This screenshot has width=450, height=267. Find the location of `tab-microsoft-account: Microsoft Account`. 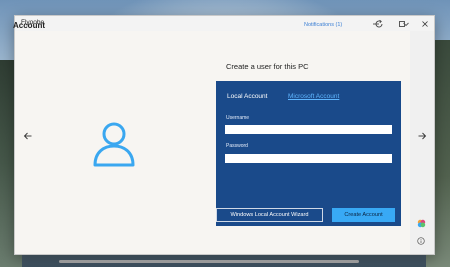

tab-microsoft-account: Microsoft Account is located at coordinates (313, 96).